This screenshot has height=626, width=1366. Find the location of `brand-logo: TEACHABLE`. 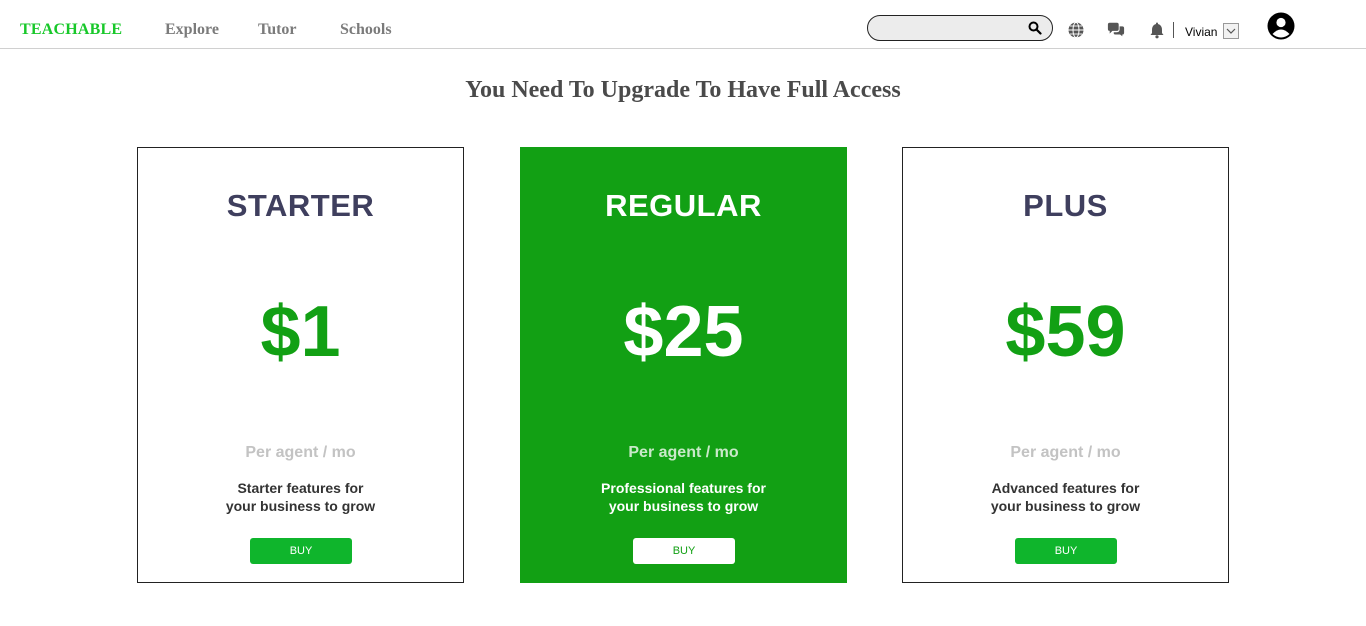

brand-logo: TEACHABLE is located at coordinates (71, 30).